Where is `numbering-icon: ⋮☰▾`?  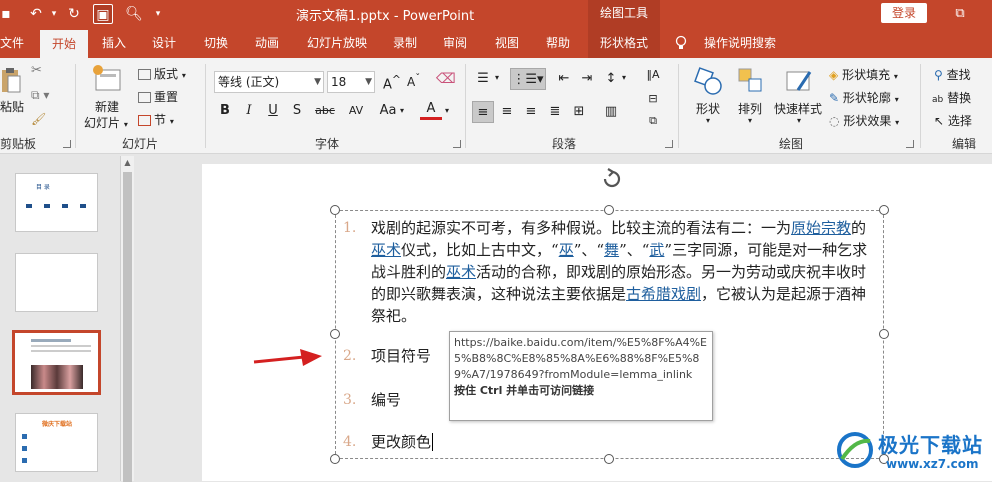
numbering-icon: ⋮☰▾ is located at coordinates (528, 79).